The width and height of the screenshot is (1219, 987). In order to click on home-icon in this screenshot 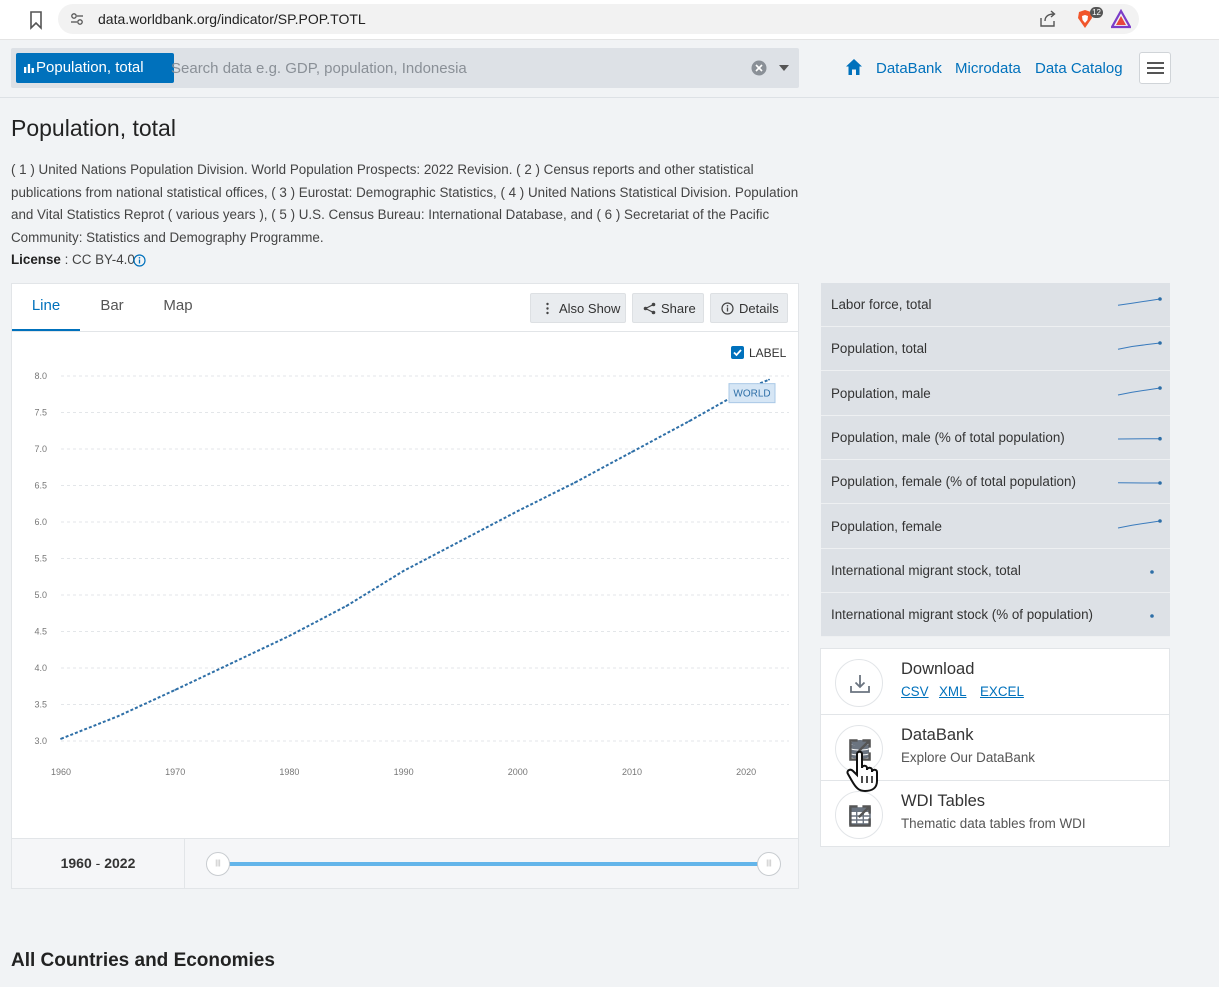, I will do `click(854, 67)`.